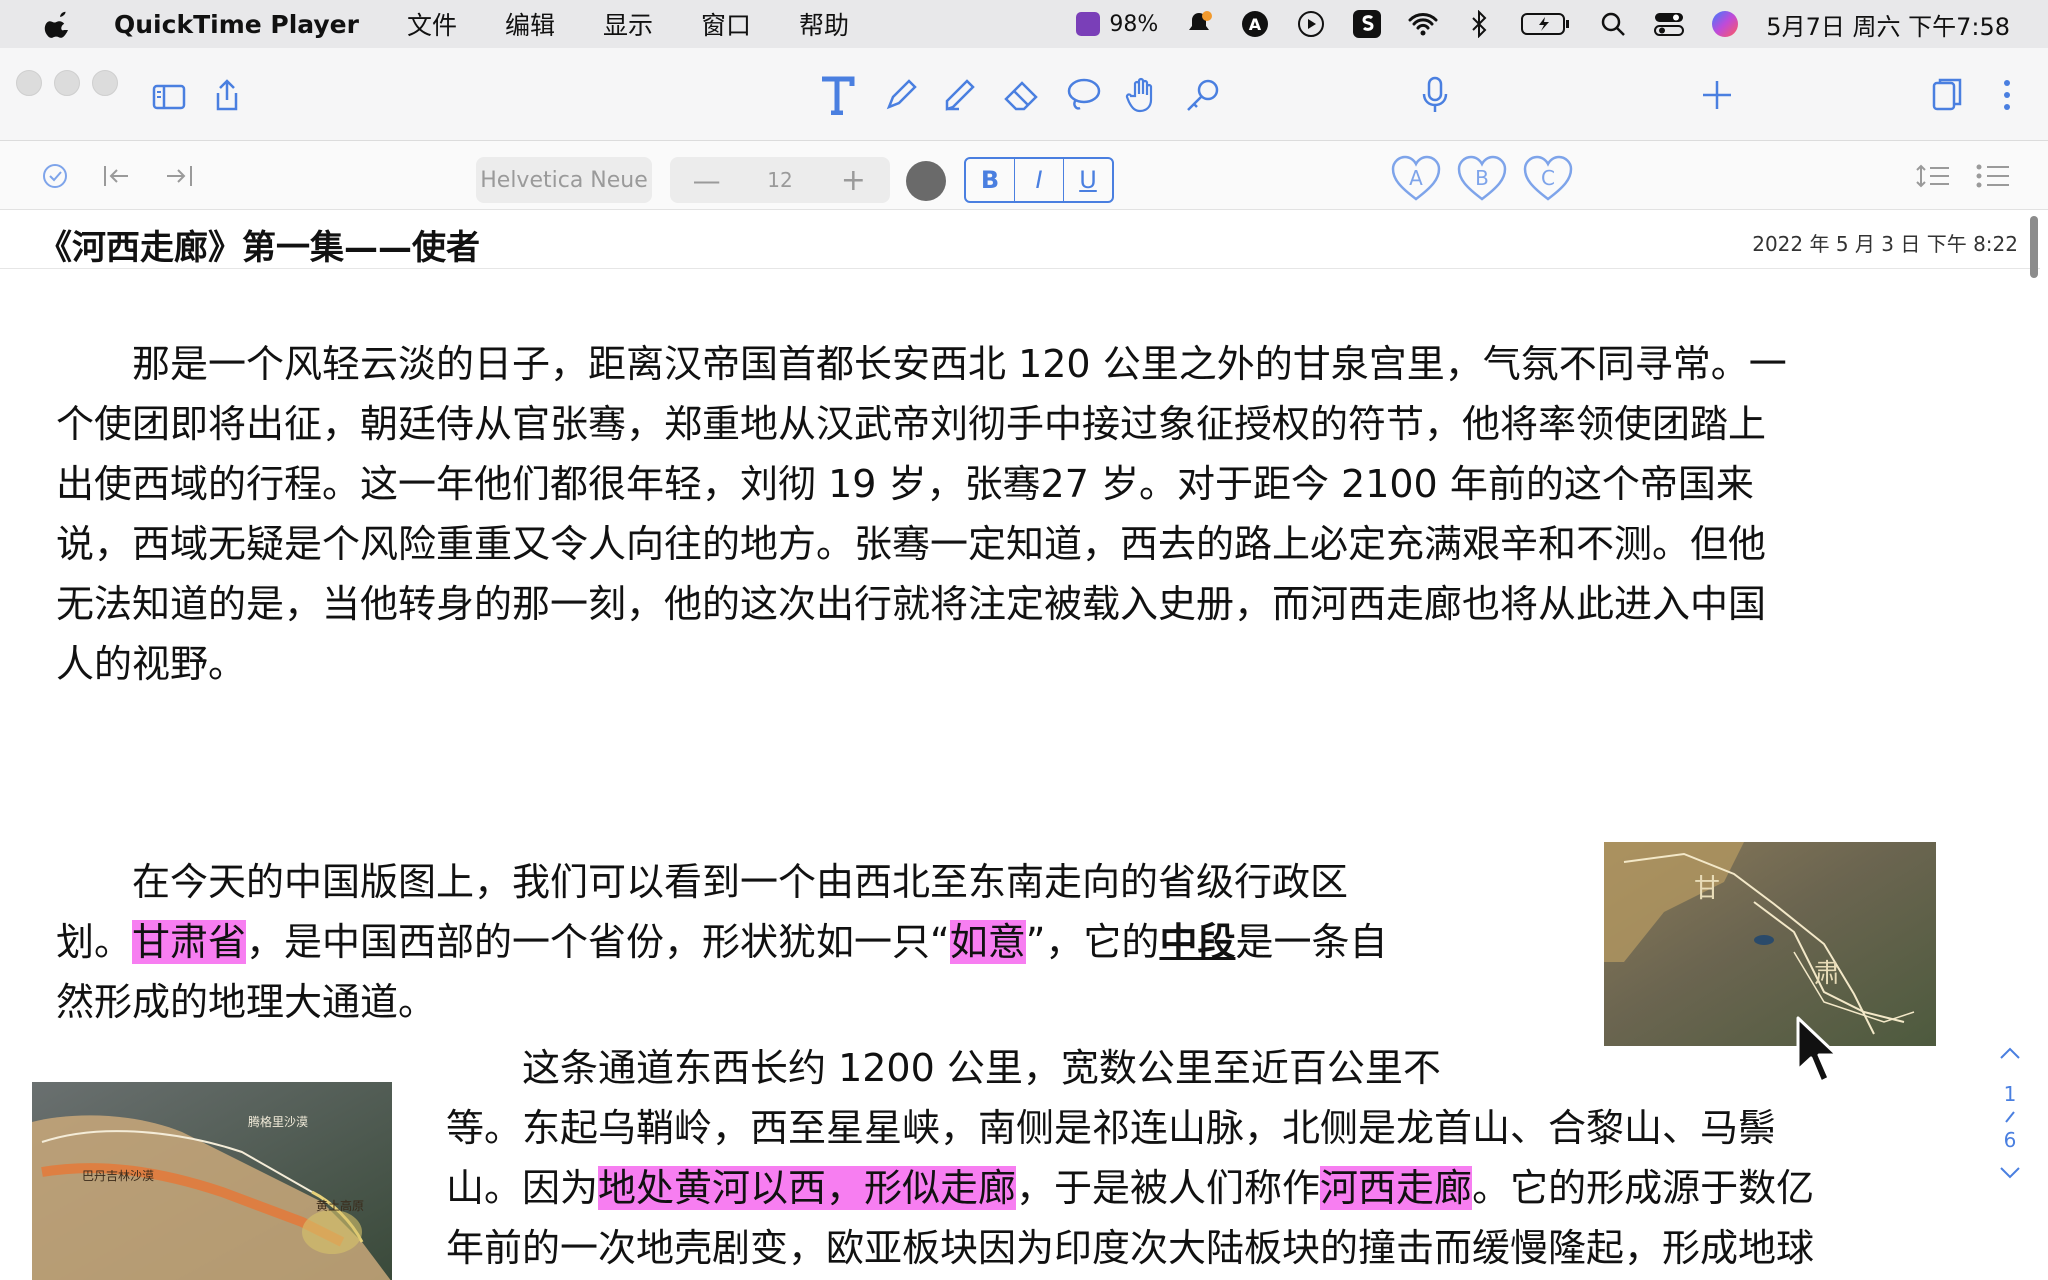  I want to click on mouse-pointer-icon, so click(1817, 1050).